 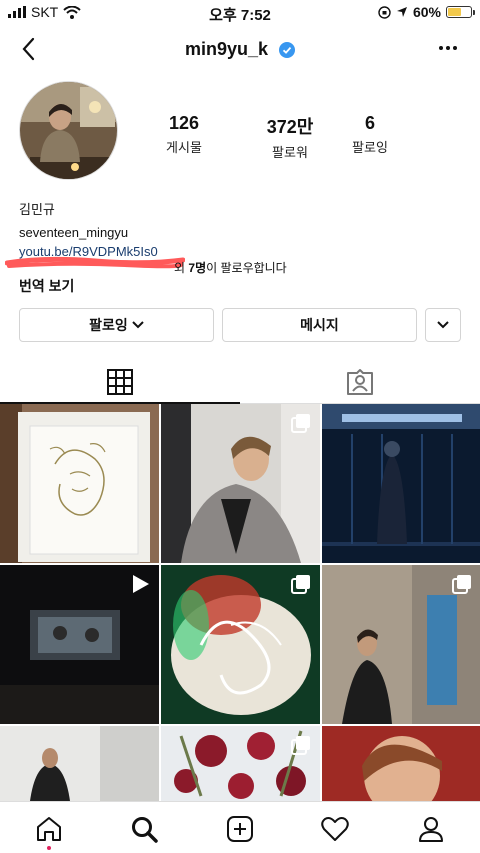 I want to click on grid-icon, so click(x=120, y=382).